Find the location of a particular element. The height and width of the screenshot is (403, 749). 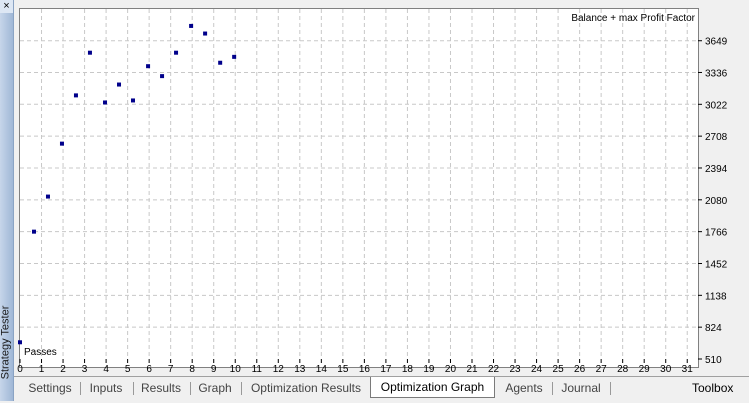

x-tick-label: 21 is located at coordinates (472, 369).